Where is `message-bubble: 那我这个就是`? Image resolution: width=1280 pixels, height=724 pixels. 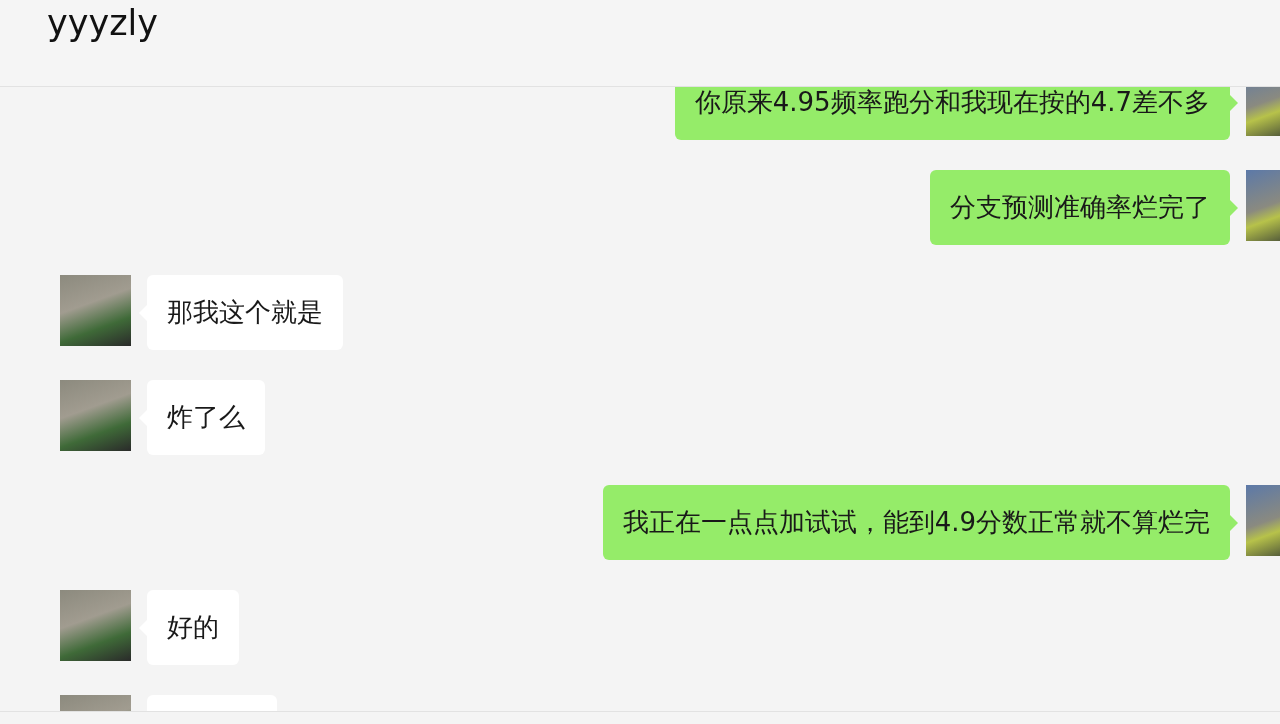 message-bubble: 那我这个就是 is located at coordinates (245, 312).